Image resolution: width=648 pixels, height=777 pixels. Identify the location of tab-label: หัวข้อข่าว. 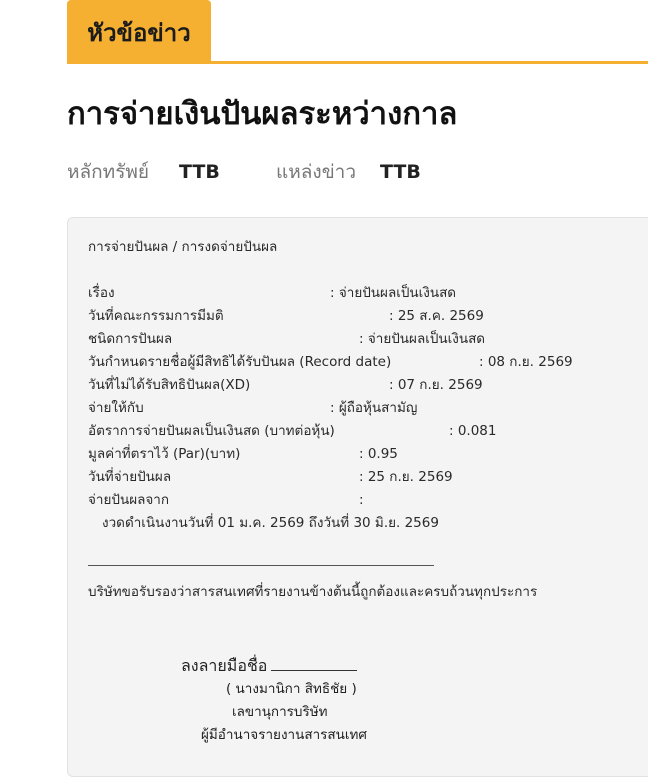
(139, 32).